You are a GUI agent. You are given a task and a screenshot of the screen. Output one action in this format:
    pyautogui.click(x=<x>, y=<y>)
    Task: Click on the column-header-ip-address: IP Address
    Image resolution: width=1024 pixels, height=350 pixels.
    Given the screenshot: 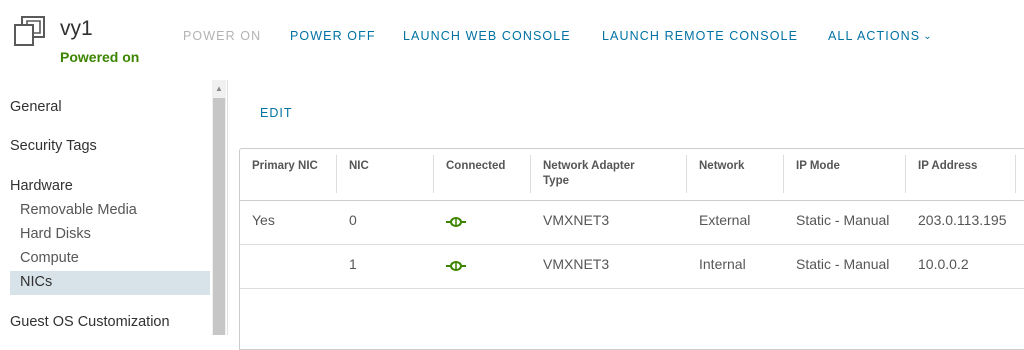 What is the action you would take?
    pyautogui.click(x=947, y=166)
    